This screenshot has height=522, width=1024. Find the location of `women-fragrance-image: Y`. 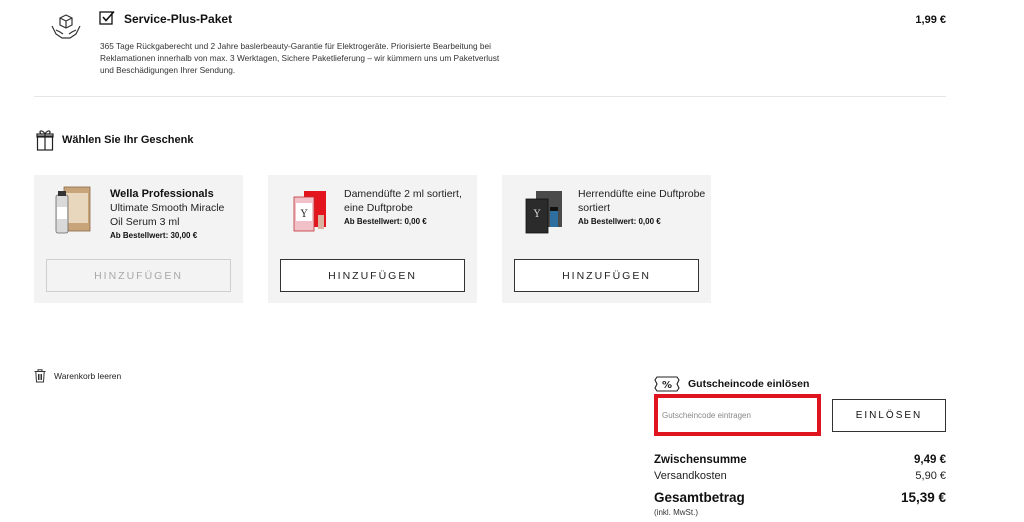

women-fragrance-image: Y is located at coordinates (307, 213).